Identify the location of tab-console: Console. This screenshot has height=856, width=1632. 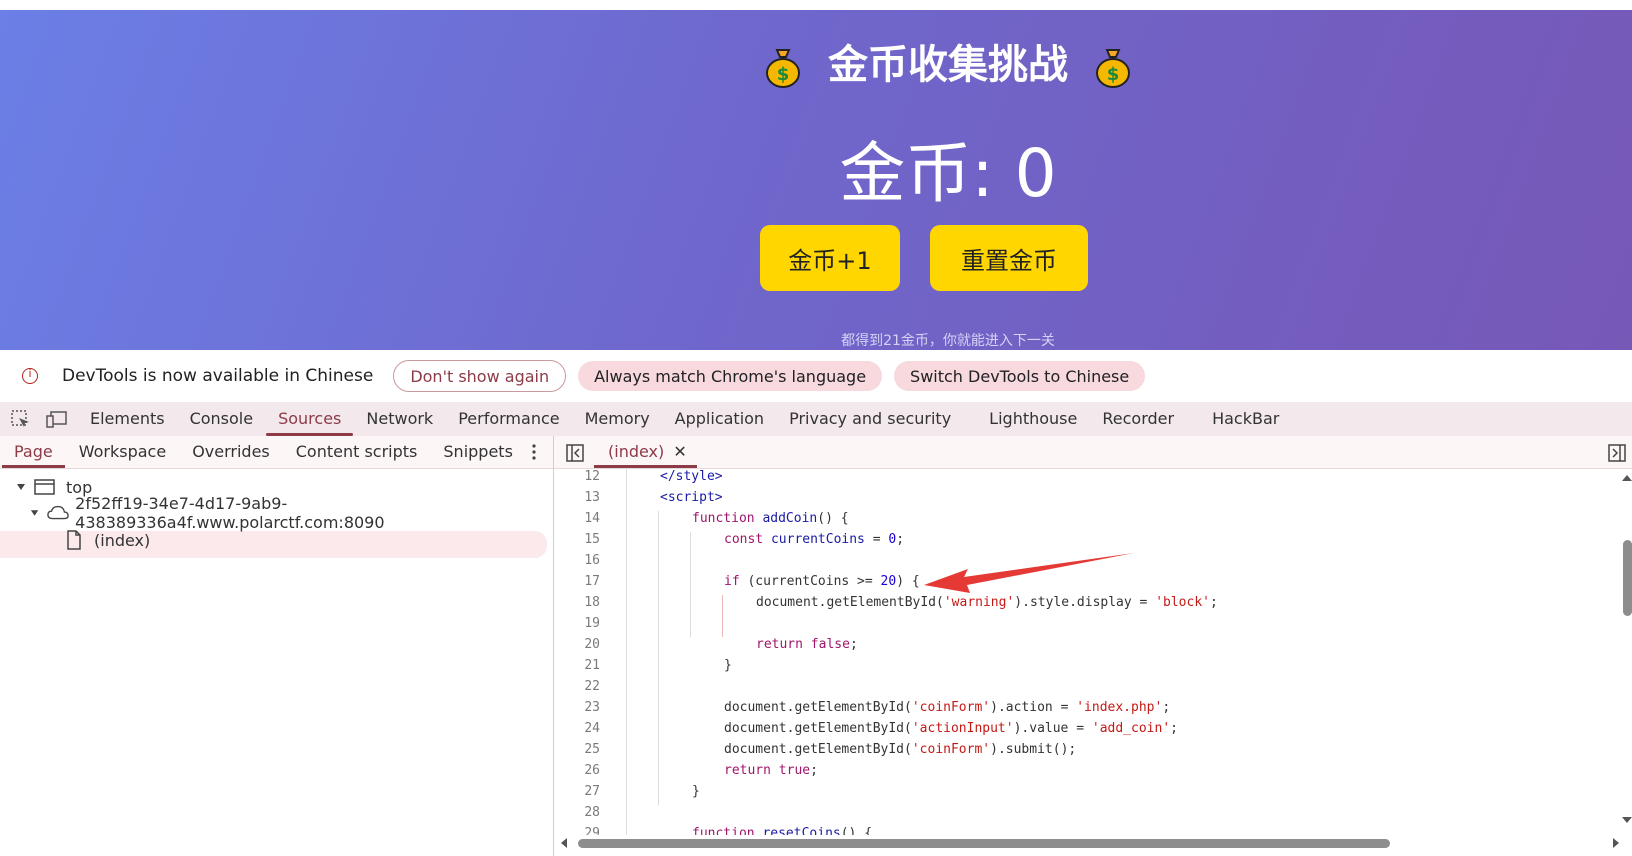
(222, 419).